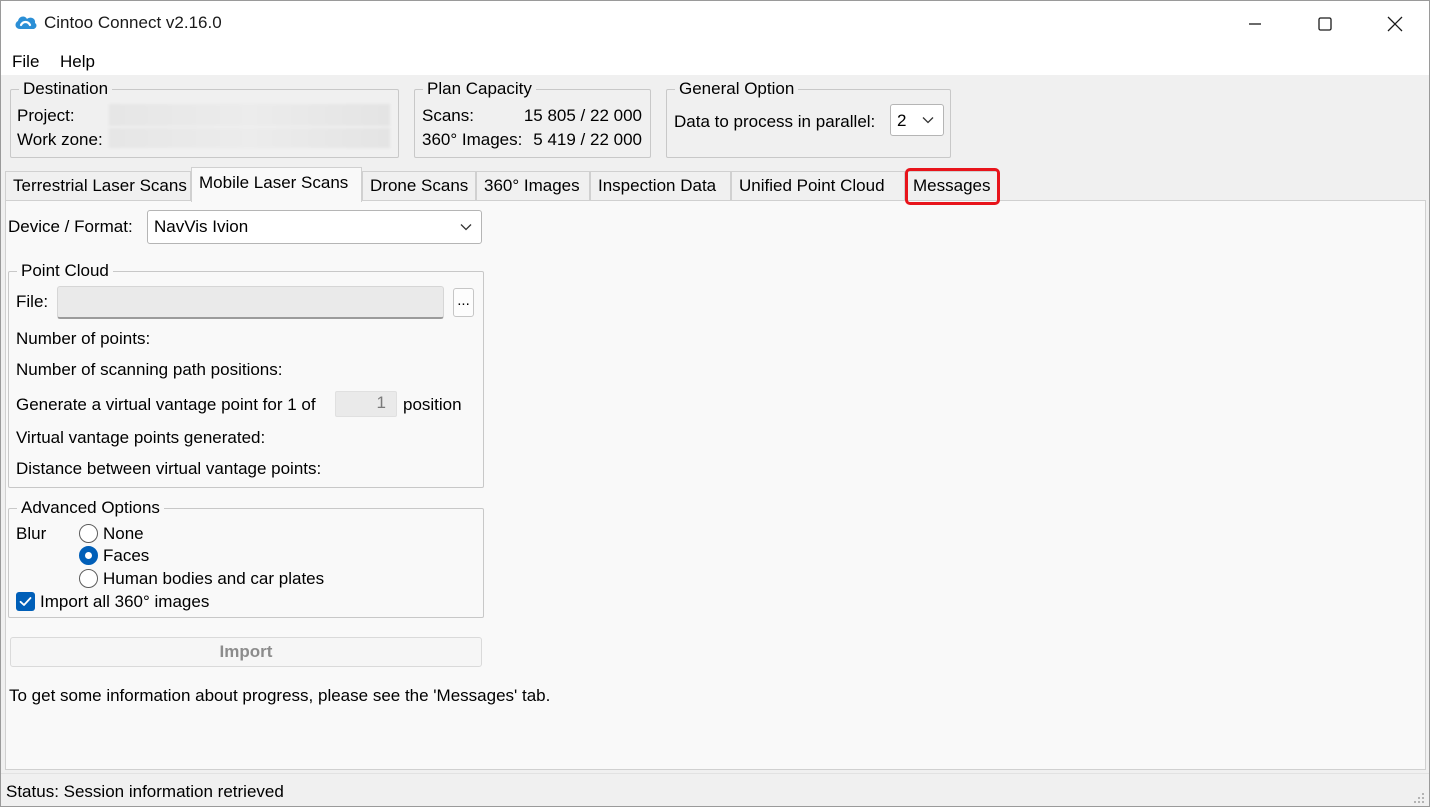 The width and height of the screenshot is (1430, 807). I want to click on workzone-value-redacted, so click(249, 138).